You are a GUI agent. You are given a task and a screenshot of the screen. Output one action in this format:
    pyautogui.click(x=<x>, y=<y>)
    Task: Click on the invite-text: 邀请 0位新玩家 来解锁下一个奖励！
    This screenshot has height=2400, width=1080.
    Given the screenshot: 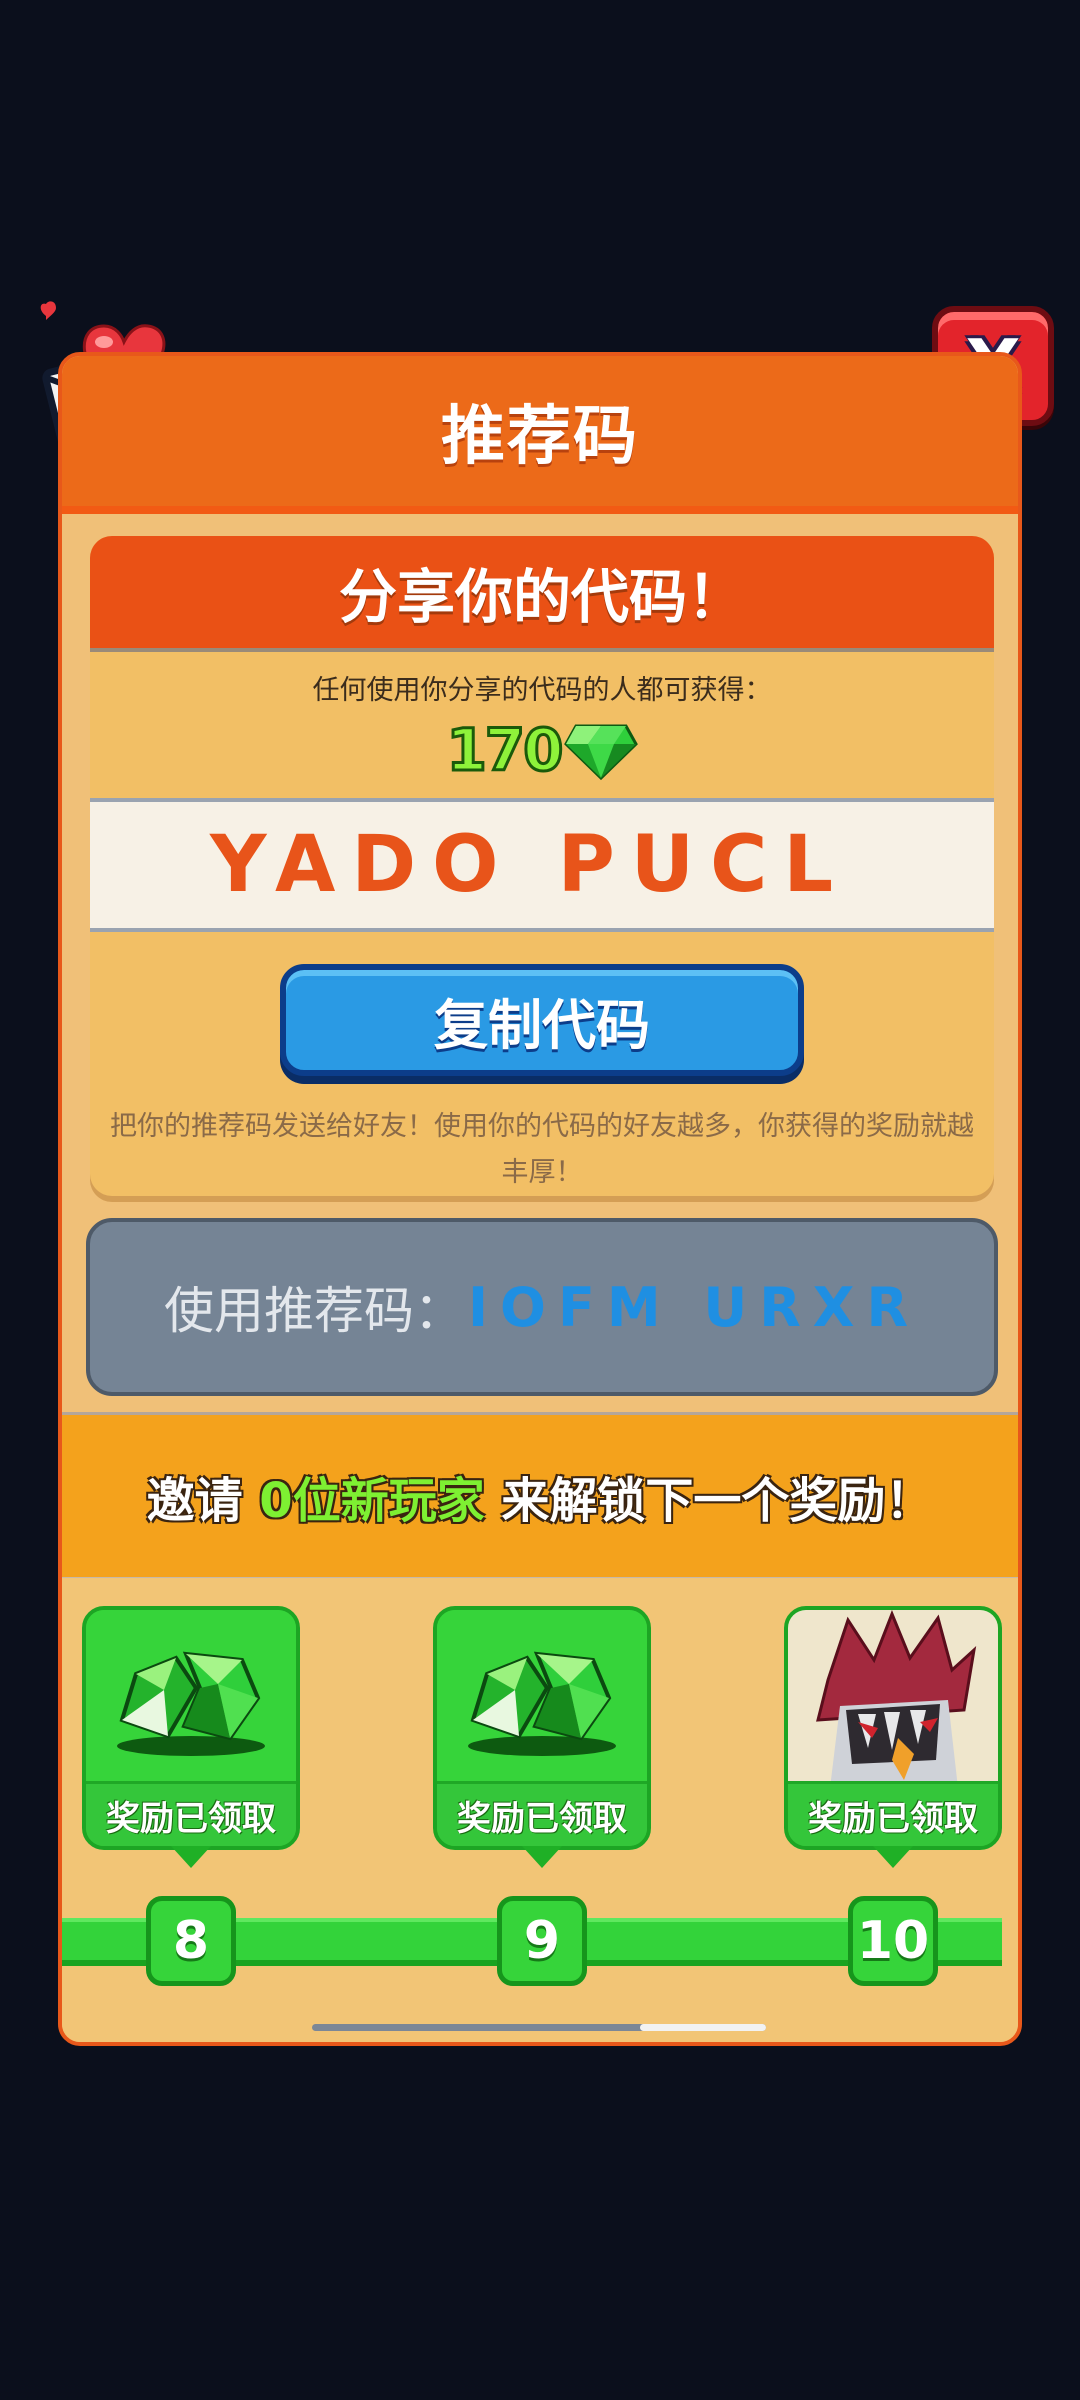 What is the action you would take?
    pyautogui.click(x=540, y=1496)
    